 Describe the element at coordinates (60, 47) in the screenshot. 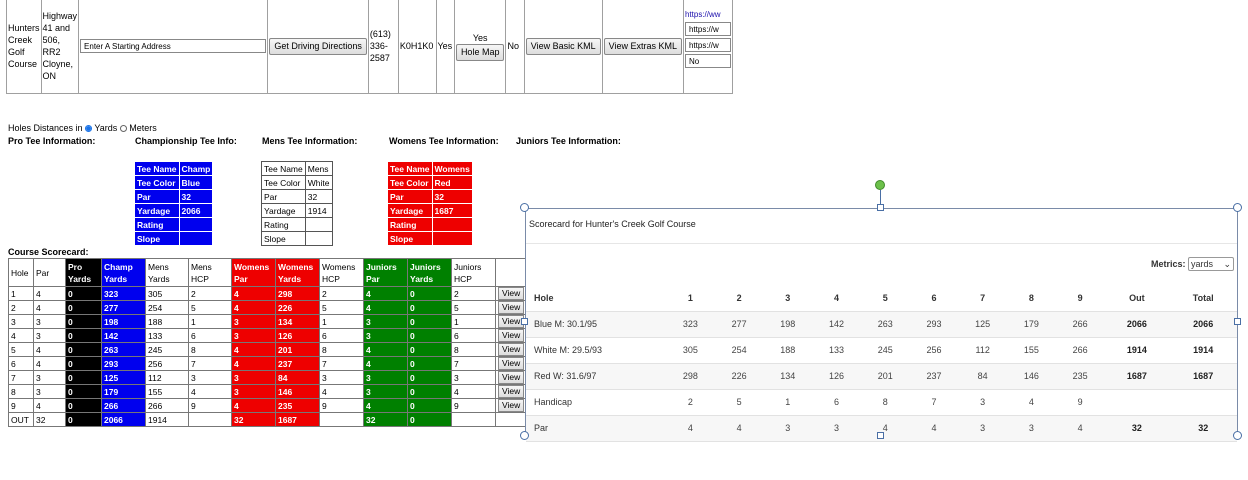

I see `course-address-cell: Highway 41 and 506, RR2 Cloyne, ON` at that location.